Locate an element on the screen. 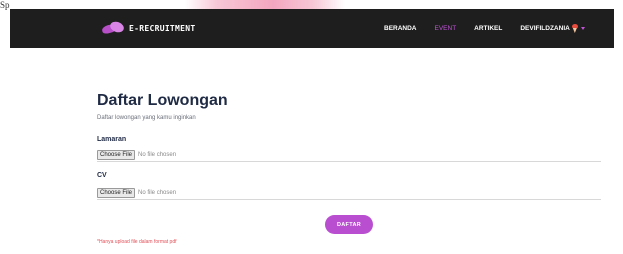 Image resolution: width=623 pixels, height=254 pixels. nav-menu: BERANDA EVENT ARTIKEL DEVIFILDZANIA is located at coordinates (484, 28).